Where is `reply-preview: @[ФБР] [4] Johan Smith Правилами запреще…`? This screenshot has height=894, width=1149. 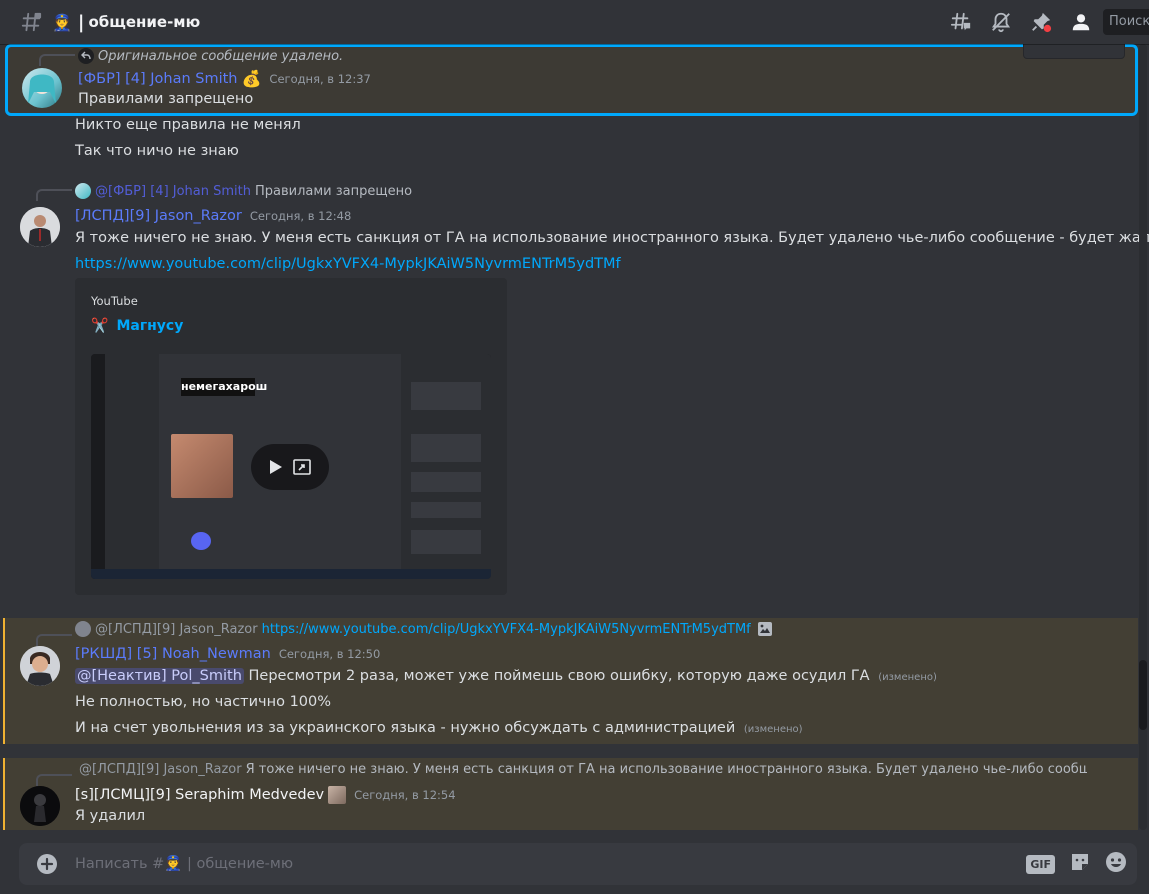
reply-preview: @[ФБР] [4] Johan Smith Правилами запреще… is located at coordinates (243, 191).